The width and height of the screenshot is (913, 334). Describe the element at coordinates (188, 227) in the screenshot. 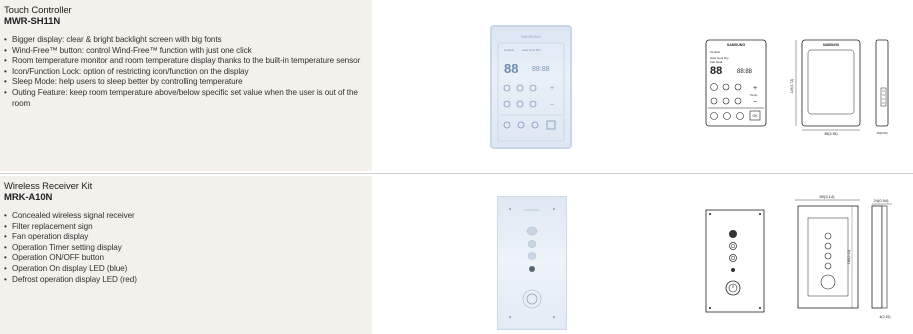

I see `feature-item: Filter replacement sign` at that location.